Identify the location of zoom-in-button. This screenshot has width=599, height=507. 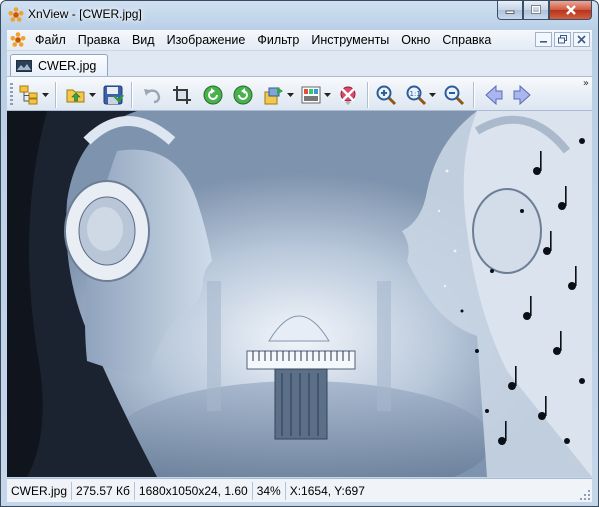
(386, 95).